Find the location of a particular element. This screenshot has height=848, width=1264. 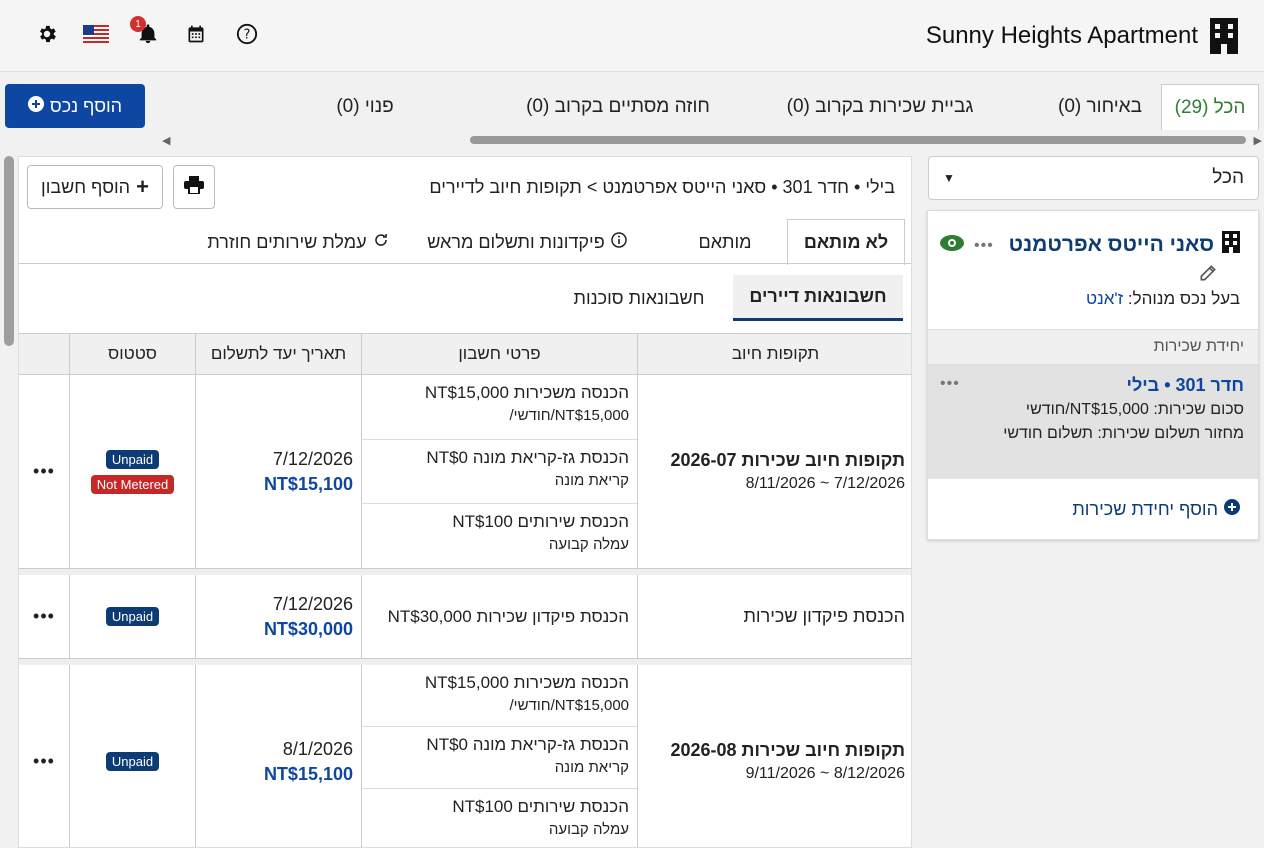

due-amount: NT$30,000 is located at coordinates (308, 628).